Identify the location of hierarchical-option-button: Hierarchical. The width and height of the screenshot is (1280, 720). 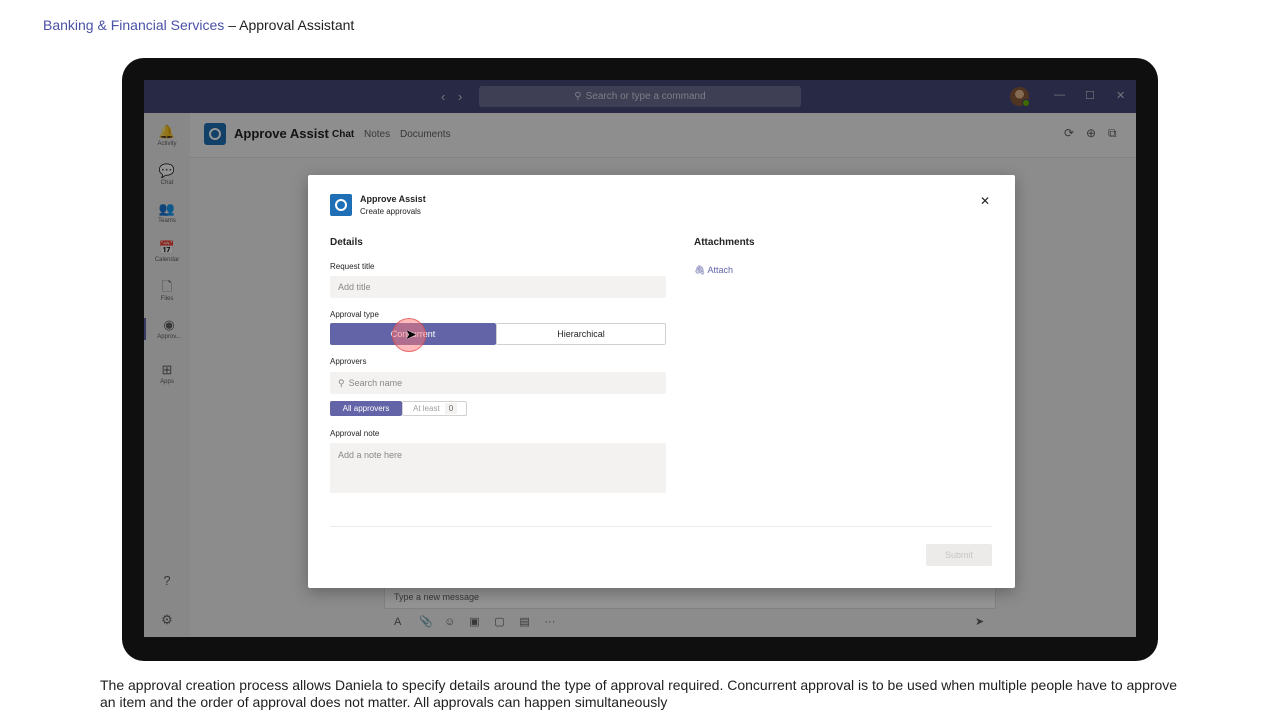
(581, 334).